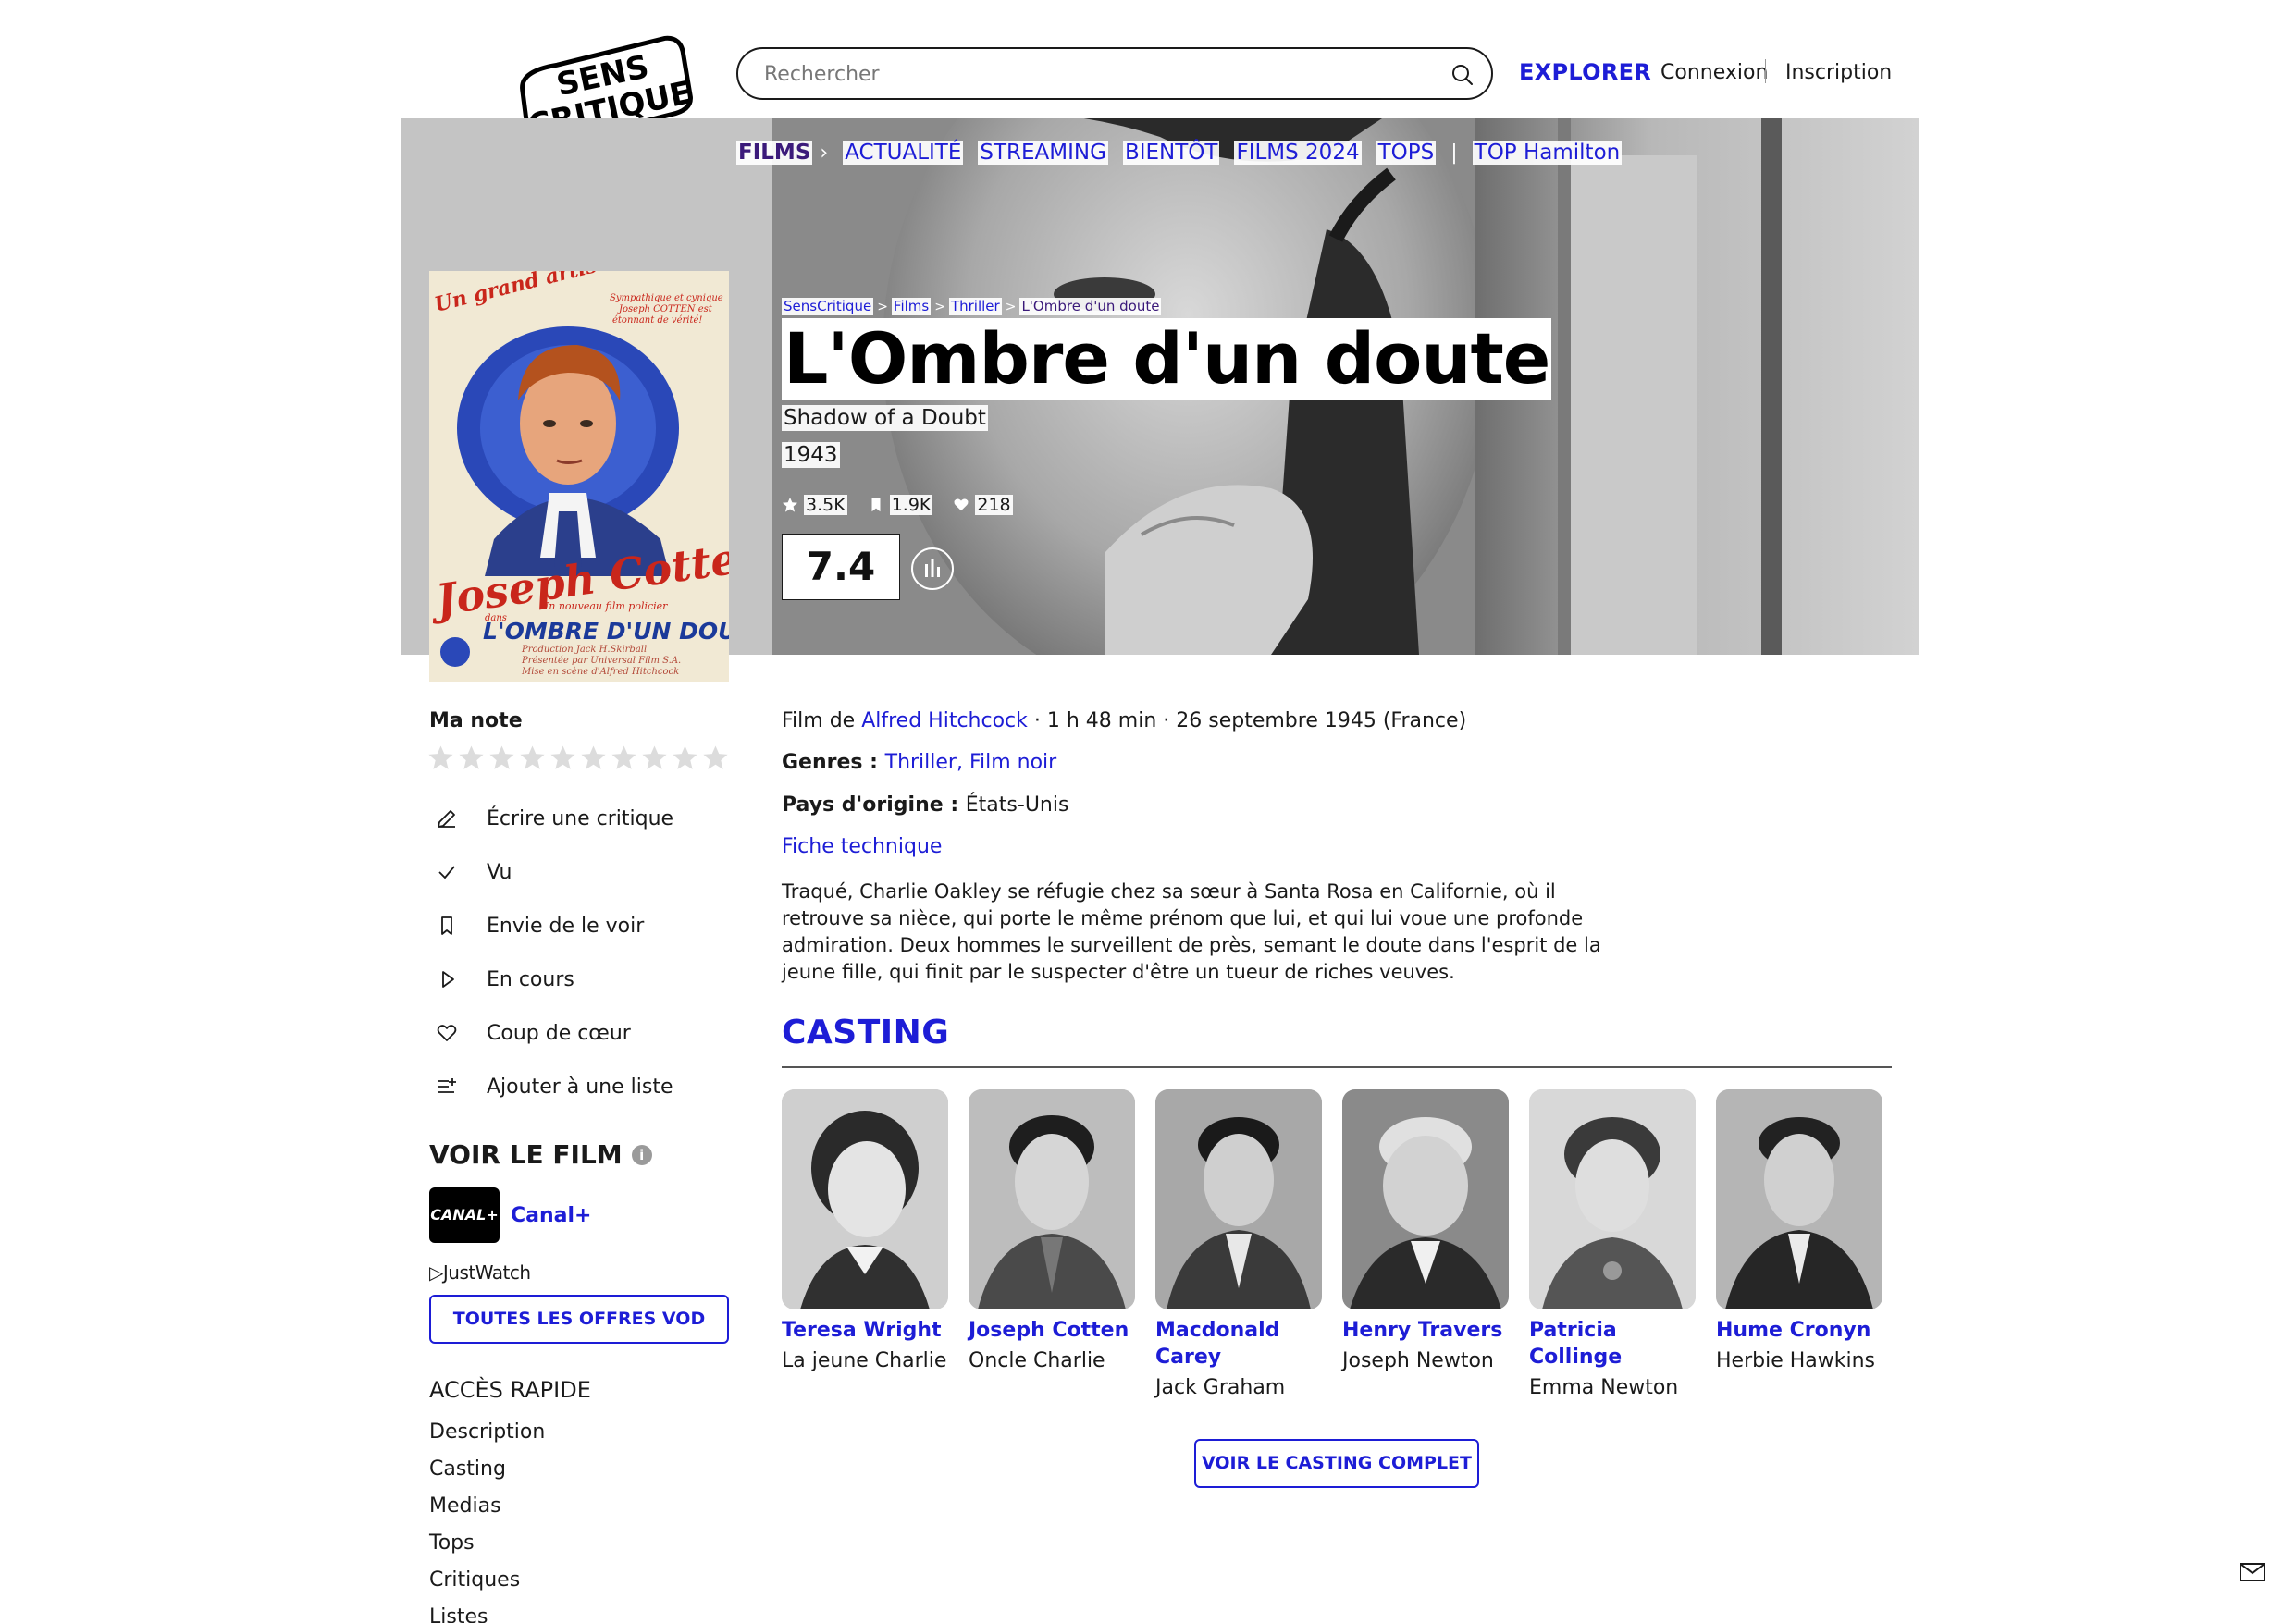 This screenshot has width=2296, height=1623. I want to click on breadcrumb-films: Films, so click(911, 306).